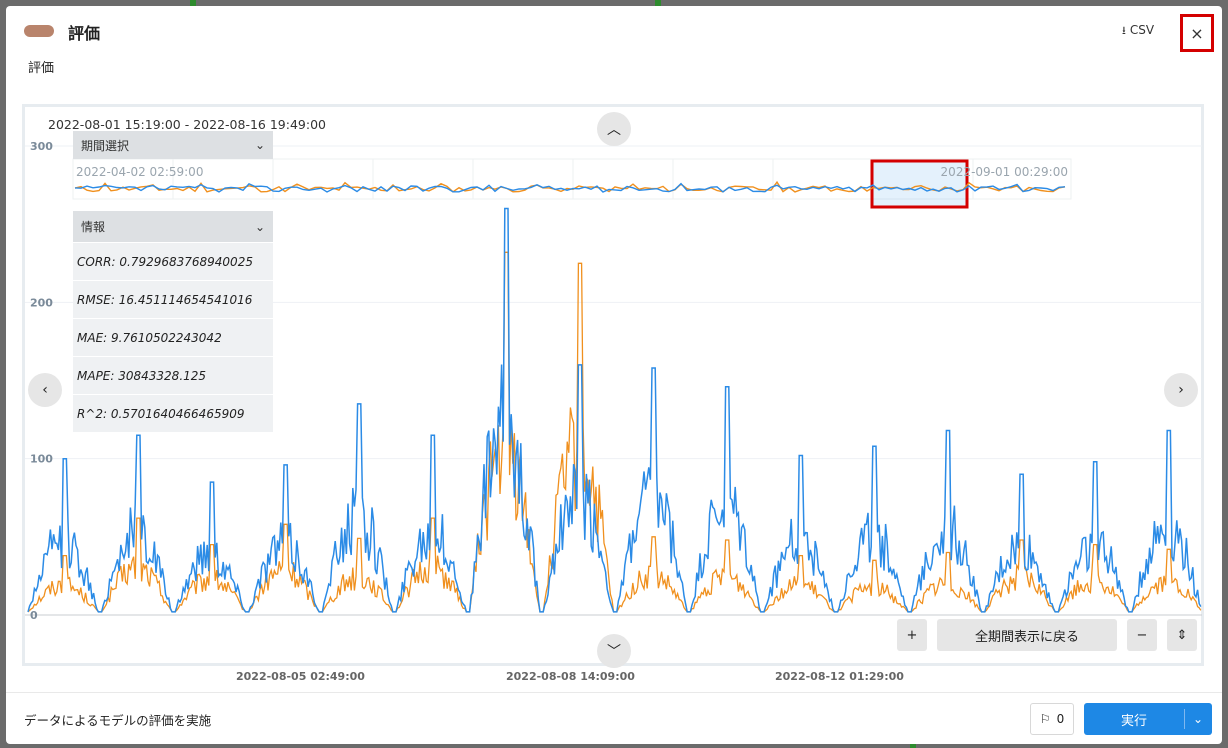  What do you see at coordinates (173, 299) in the screenshot?
I see `metric-rmse: RMSE: 16.451114654541016` at bounding box center [173, 299].